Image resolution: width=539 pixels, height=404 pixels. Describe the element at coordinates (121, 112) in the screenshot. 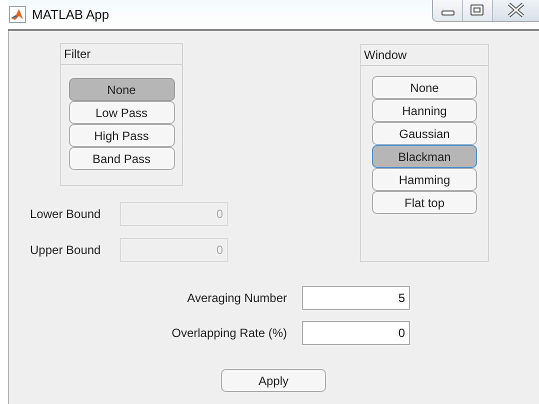

I see `toggle-button: Low Pass` at that location.